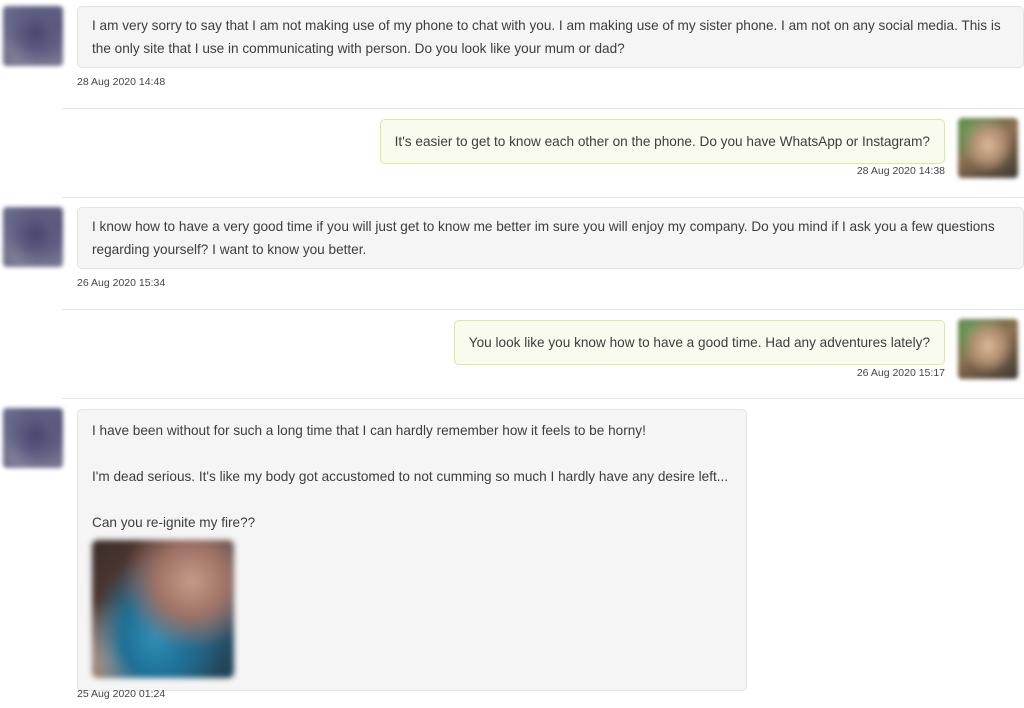 The image size is (1024, 708). I want to click on message-timestamp: 28 Aug 2020 14:38, so click(900, 171).